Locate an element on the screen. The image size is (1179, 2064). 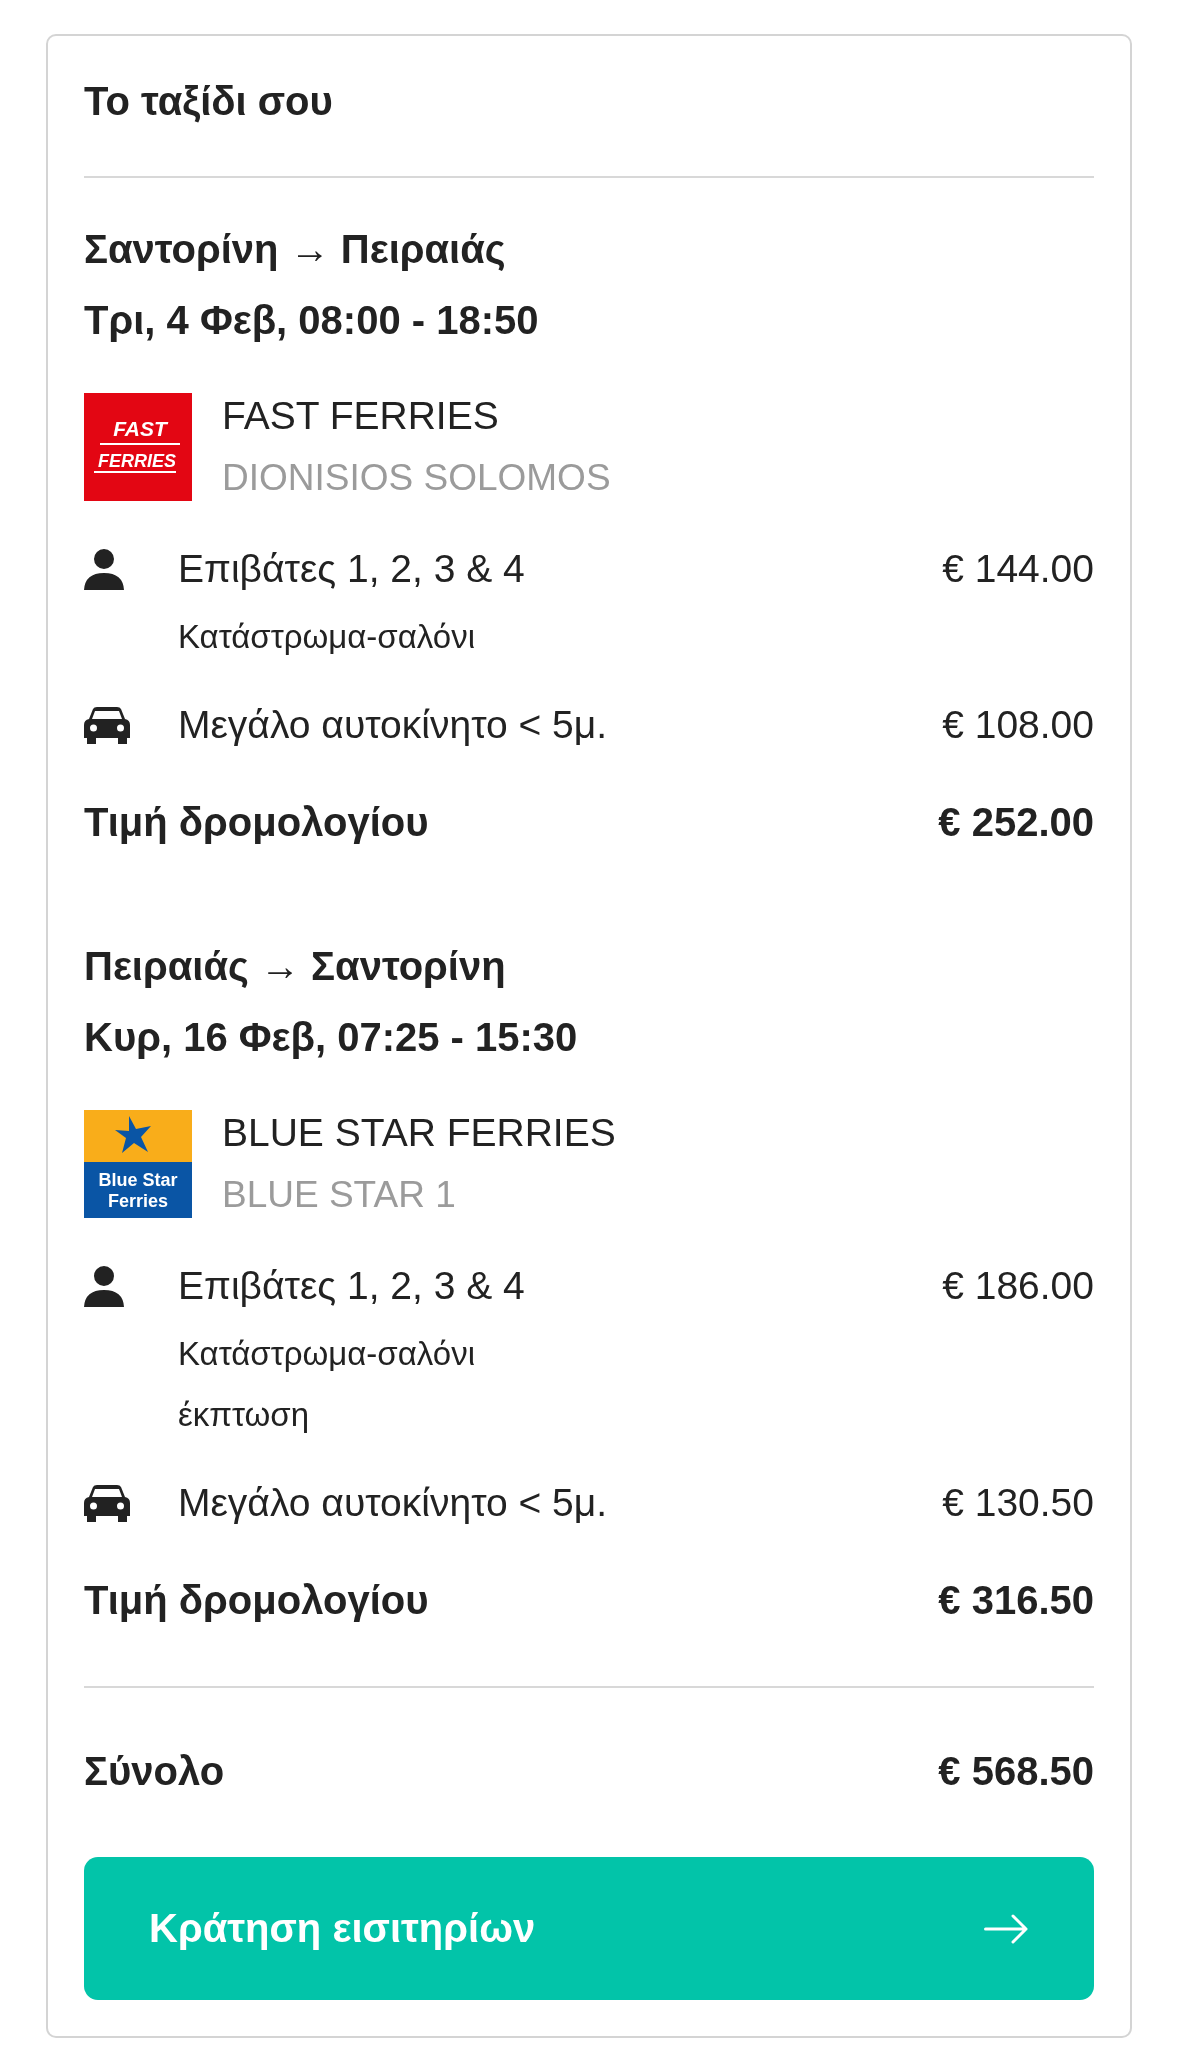
route-title: Σαντορίνη → Πειραιάς is located at coordinates (295, 249).